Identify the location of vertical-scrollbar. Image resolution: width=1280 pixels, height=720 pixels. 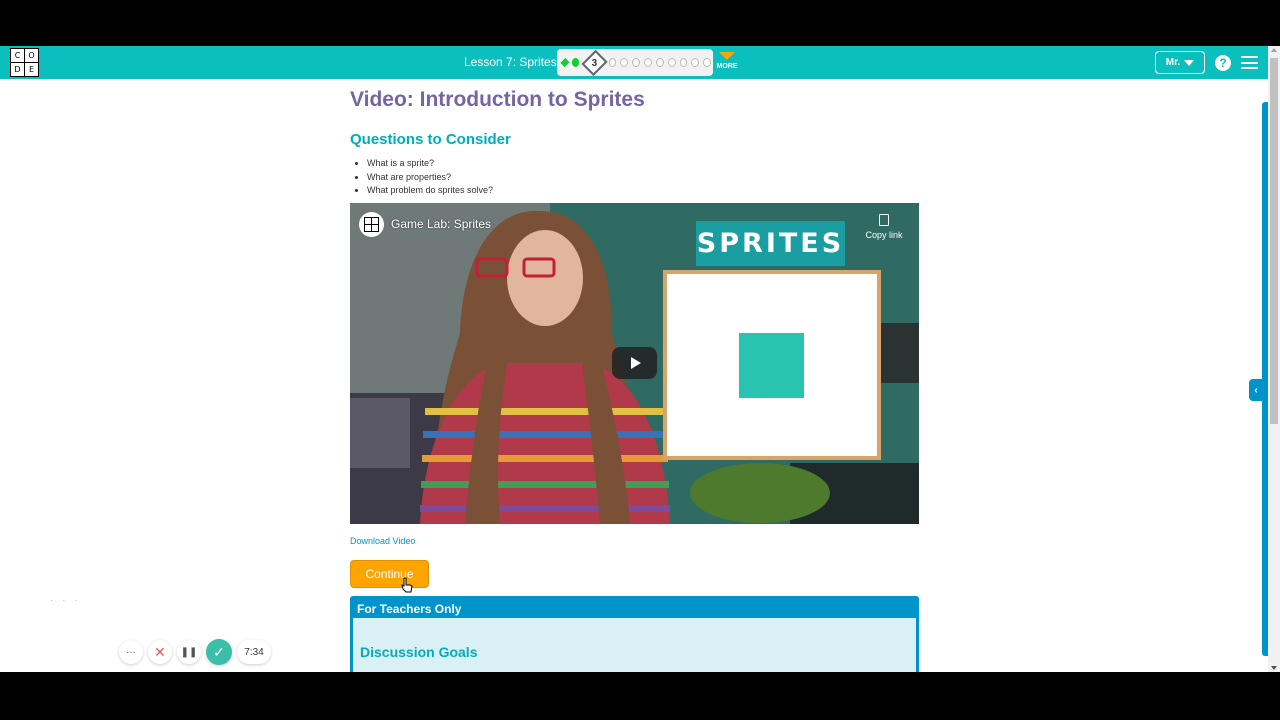
(1274, 359).